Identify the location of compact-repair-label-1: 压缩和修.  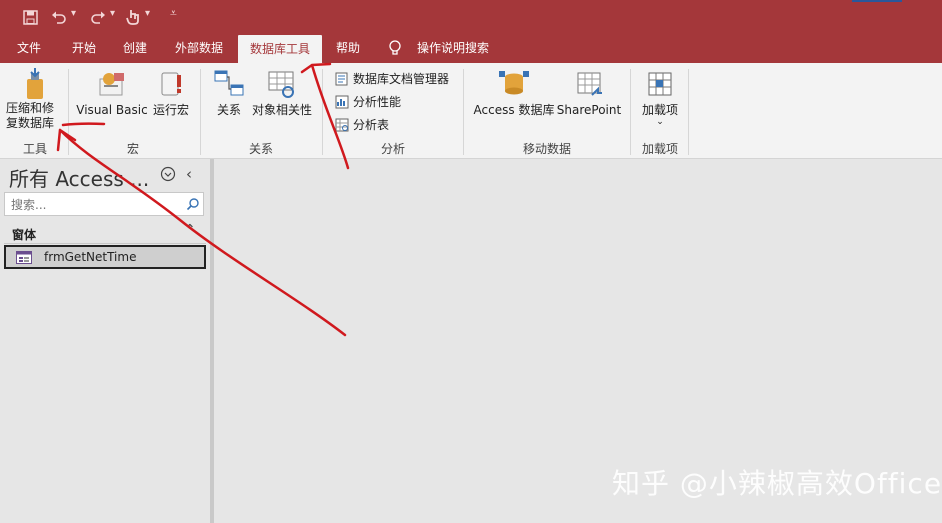
(30, 108).